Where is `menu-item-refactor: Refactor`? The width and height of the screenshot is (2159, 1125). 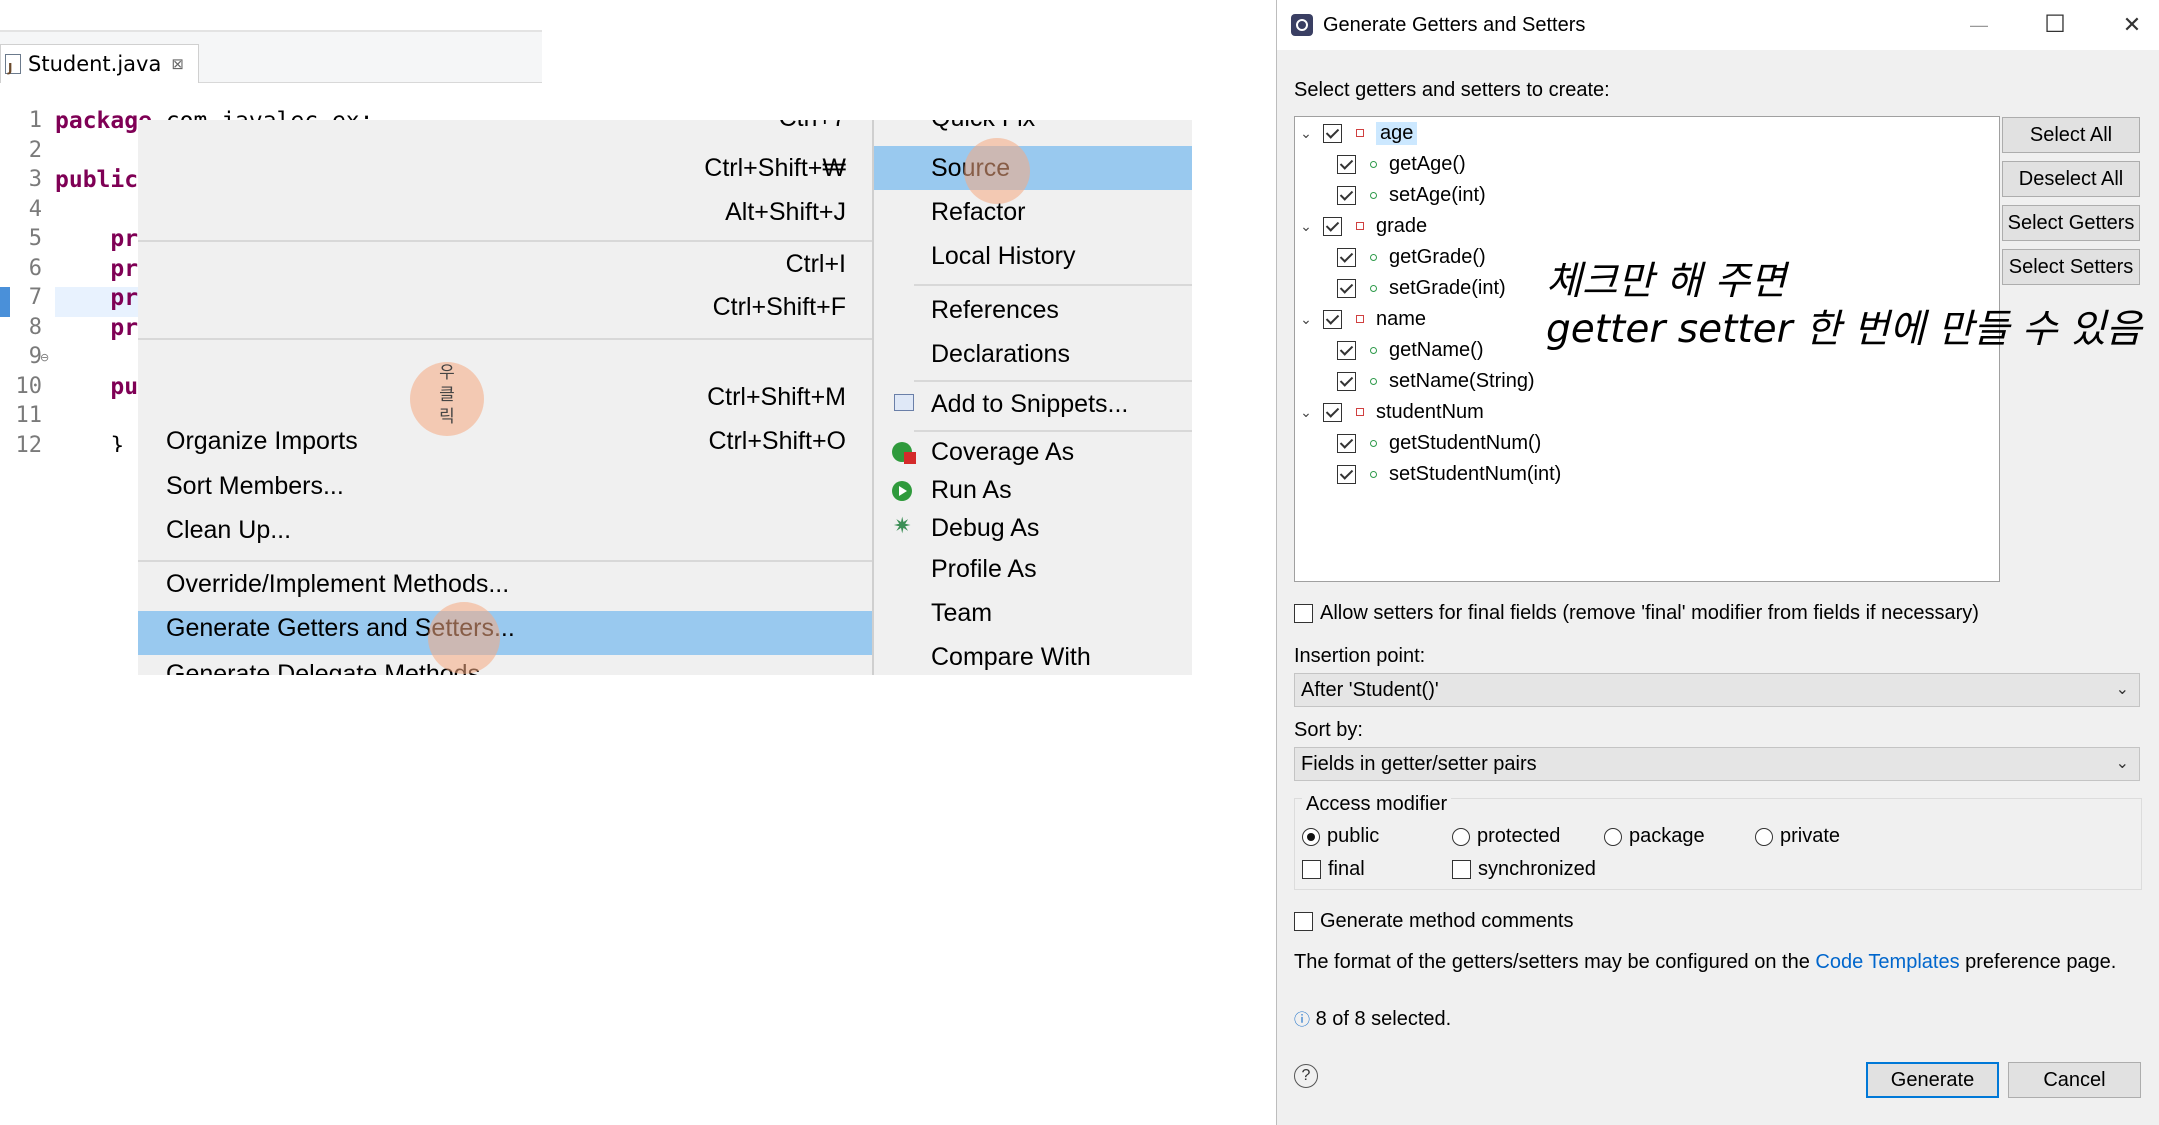
menu-item-refactor: Refactor is located at coordinates (978, 212).